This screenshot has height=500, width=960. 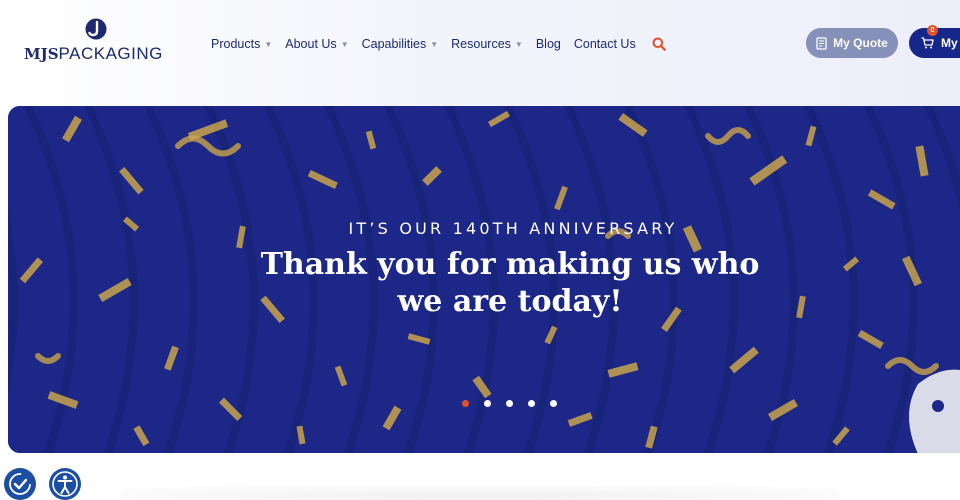 What do you see at coordinates (659, 44) in the screenshot?
I see `search-icon` at bounding box center [659, 44].